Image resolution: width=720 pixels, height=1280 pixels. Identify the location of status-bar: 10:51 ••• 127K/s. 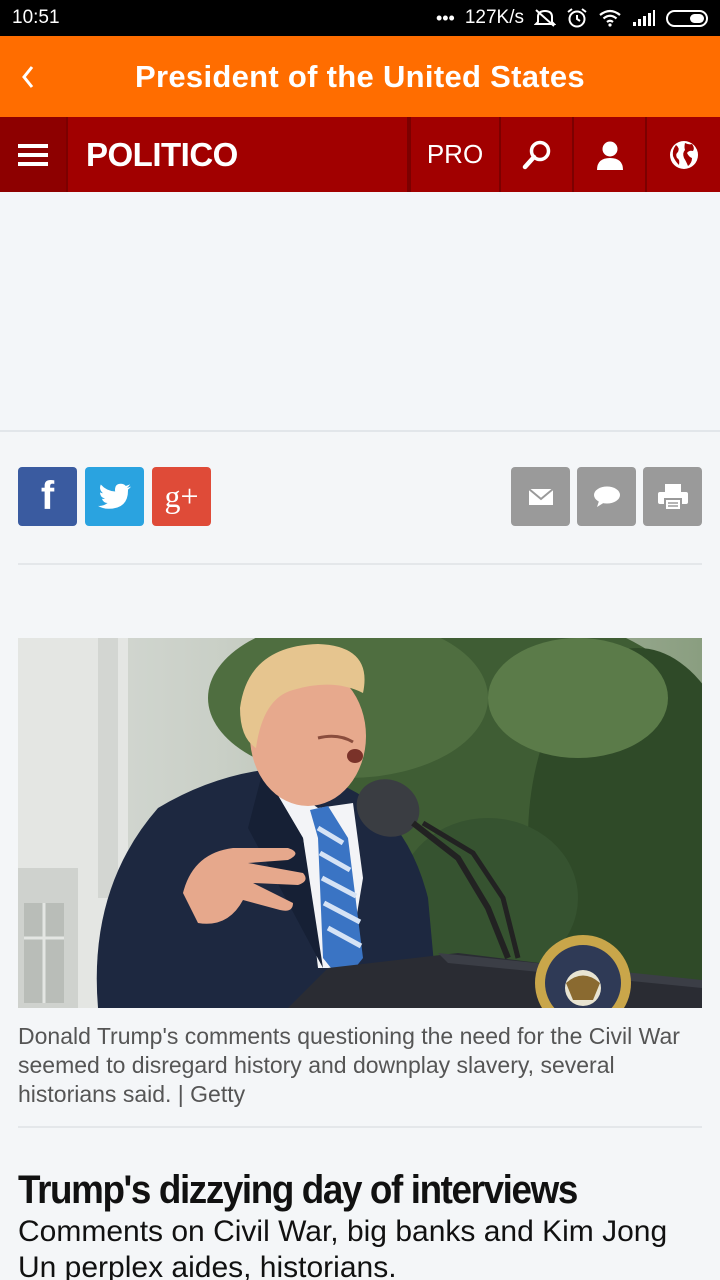
(360, 18).